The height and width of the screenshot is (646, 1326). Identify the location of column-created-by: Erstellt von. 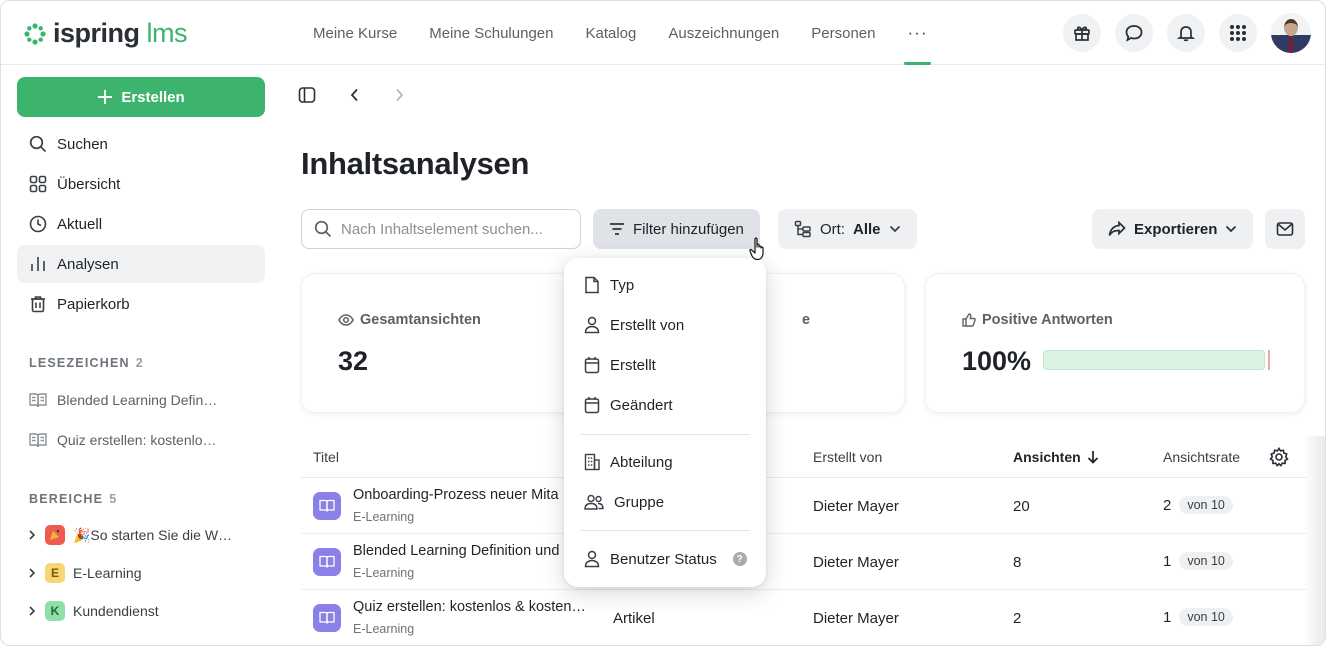
(847, 457).